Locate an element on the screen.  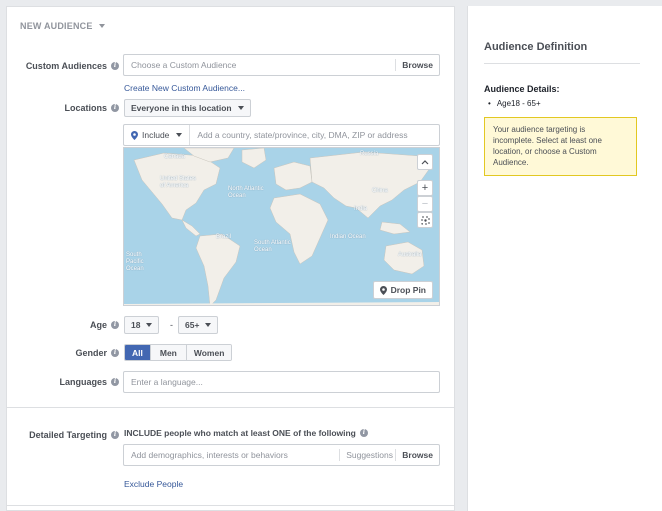
zoom-out-icon: − is located at coordinates (425, 204).